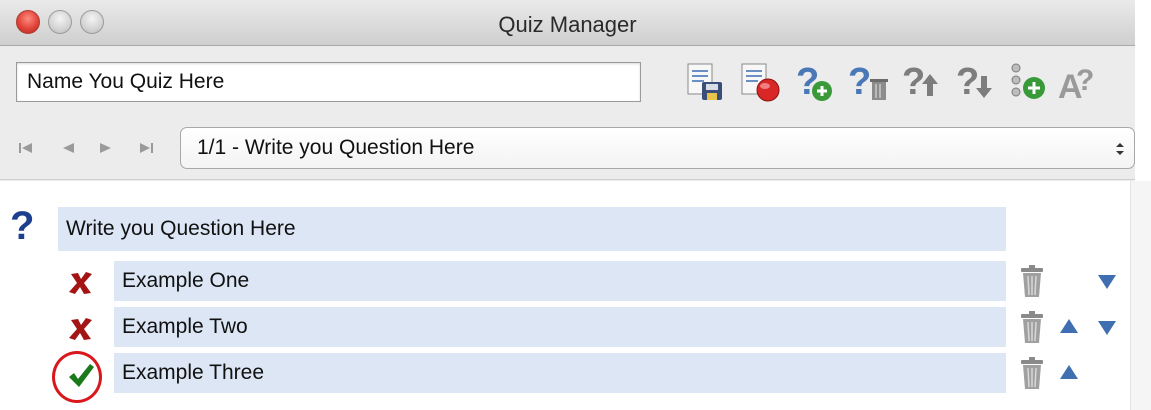 The width and height of the screenshot is (1151, 410). Describe the element at coordinates (328, 82) in the screenshot. I see `quiz-name-input` at that location.